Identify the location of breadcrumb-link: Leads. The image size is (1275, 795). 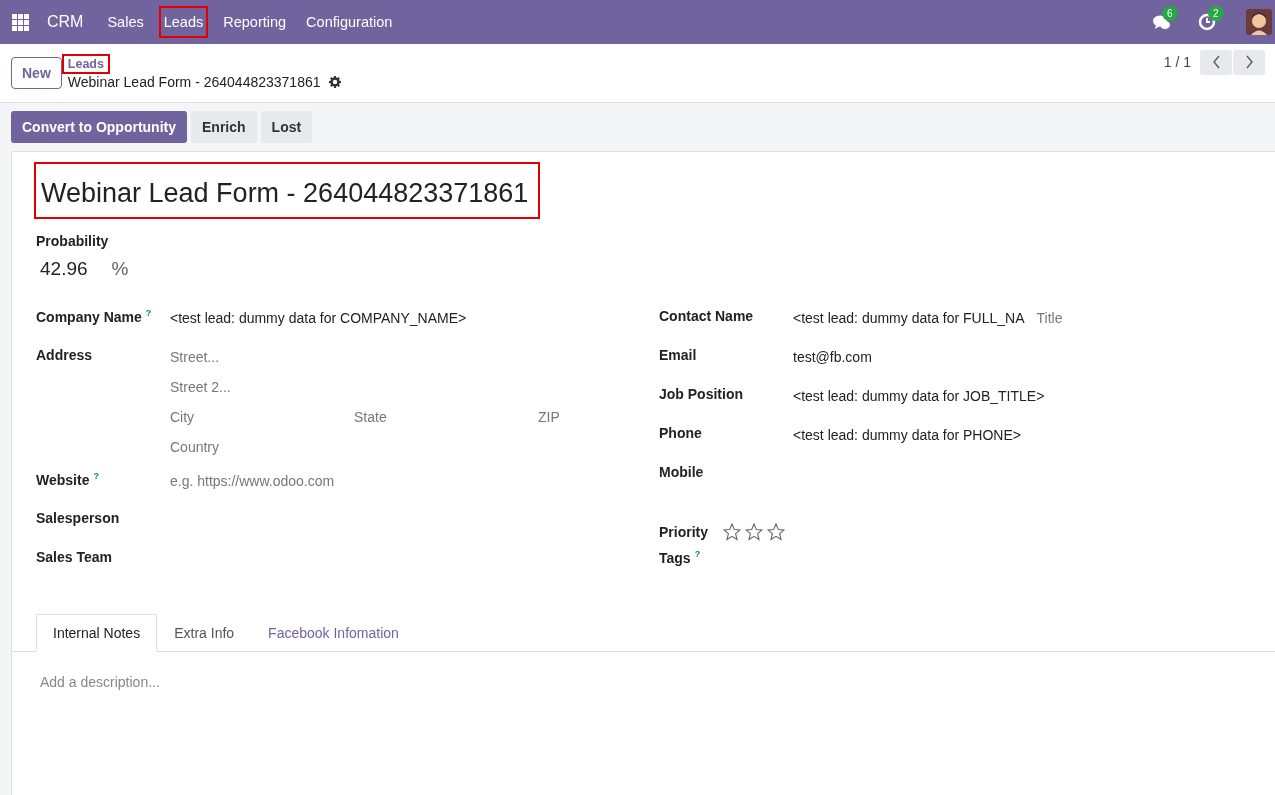
(85, 64).